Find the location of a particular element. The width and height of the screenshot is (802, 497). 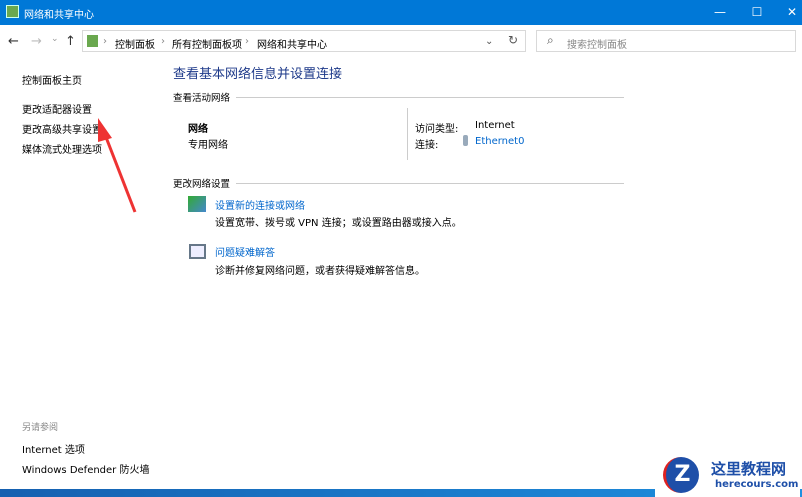

red-arrow-annotation is located at coordinates (117, 165).